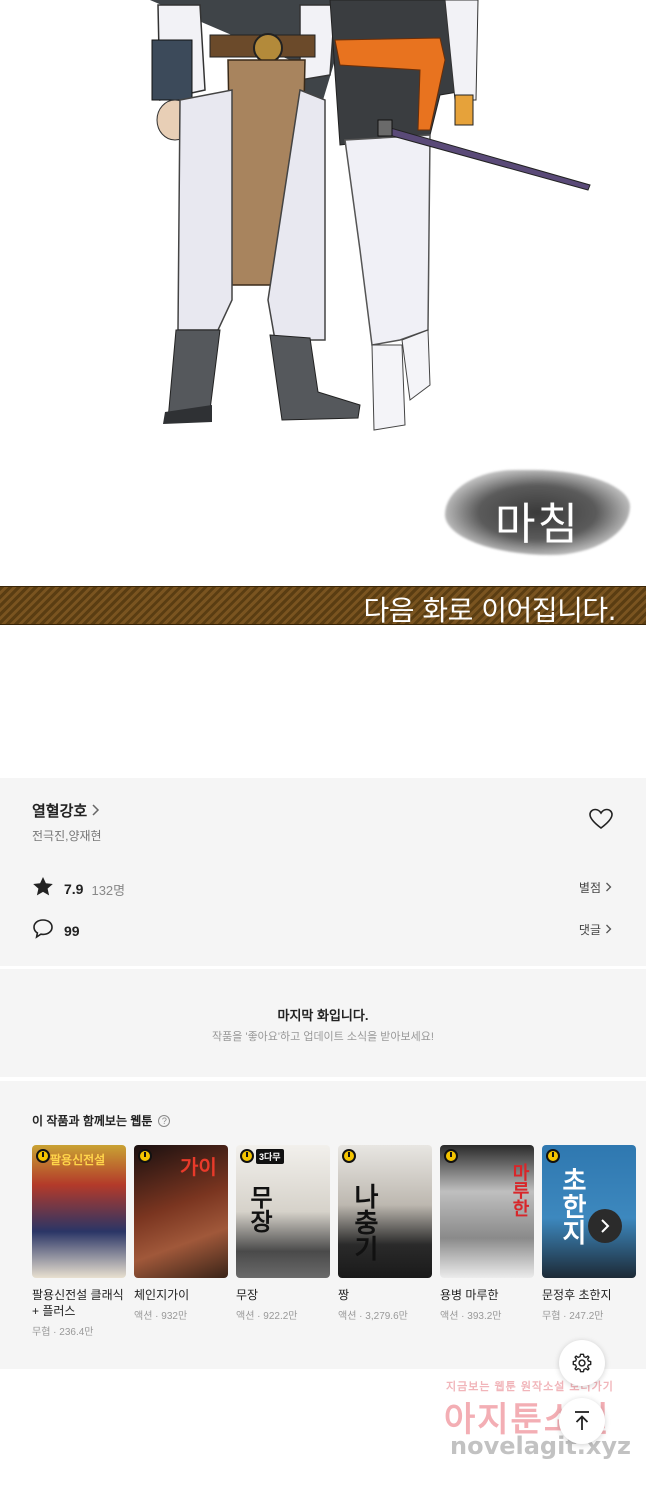 The height and width of the screenshot is (1485, 646). What do you see at coordinates (74, 889) in the screenshot?
I see `rating-value: 7.9` at bounding box center [74, 889].